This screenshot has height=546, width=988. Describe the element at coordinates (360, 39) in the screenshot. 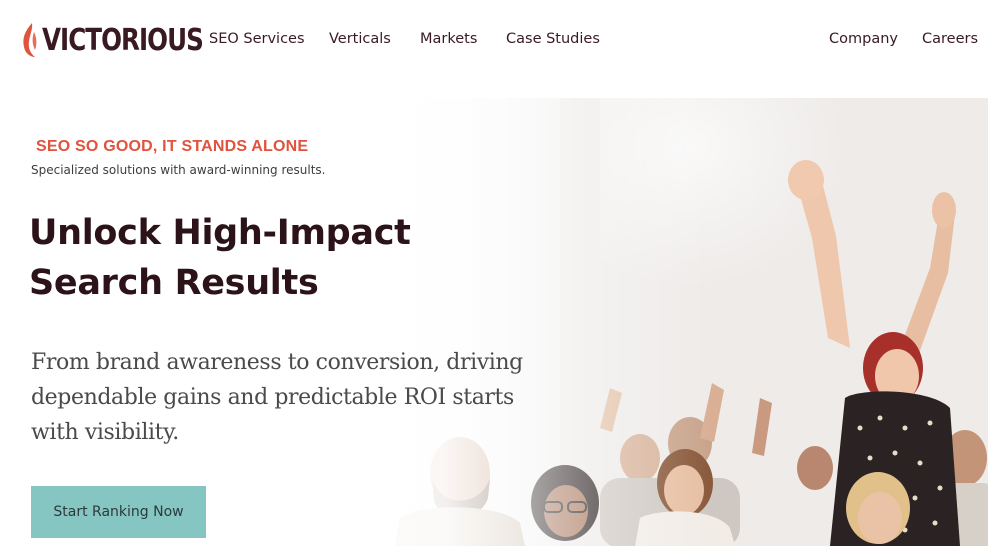

I see `nav-verticals: Verticals` at that location.